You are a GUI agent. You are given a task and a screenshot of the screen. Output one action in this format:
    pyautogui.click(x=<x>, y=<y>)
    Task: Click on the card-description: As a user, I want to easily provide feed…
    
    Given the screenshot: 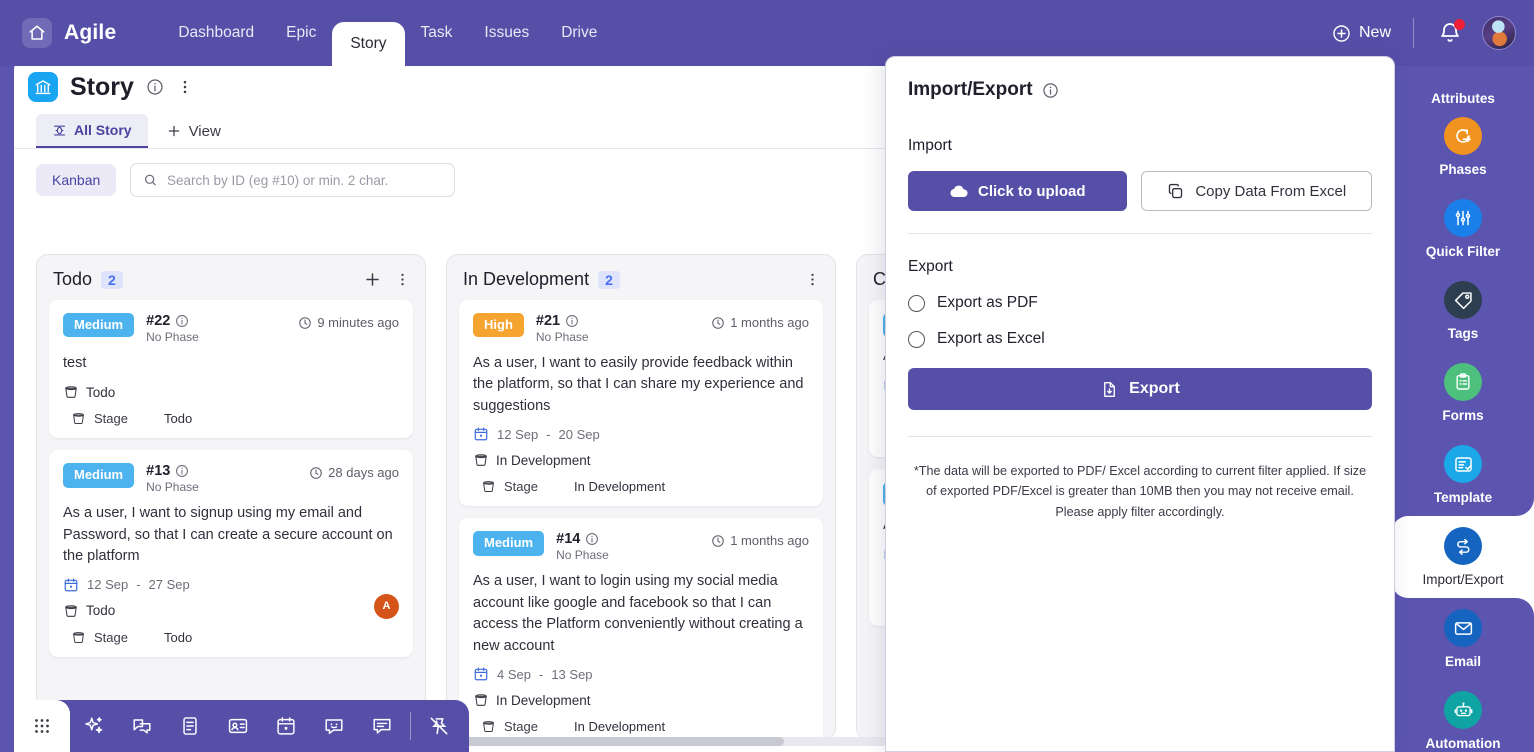 What is the action you would take?
    pyautogui.click(x=638, y=384)
    